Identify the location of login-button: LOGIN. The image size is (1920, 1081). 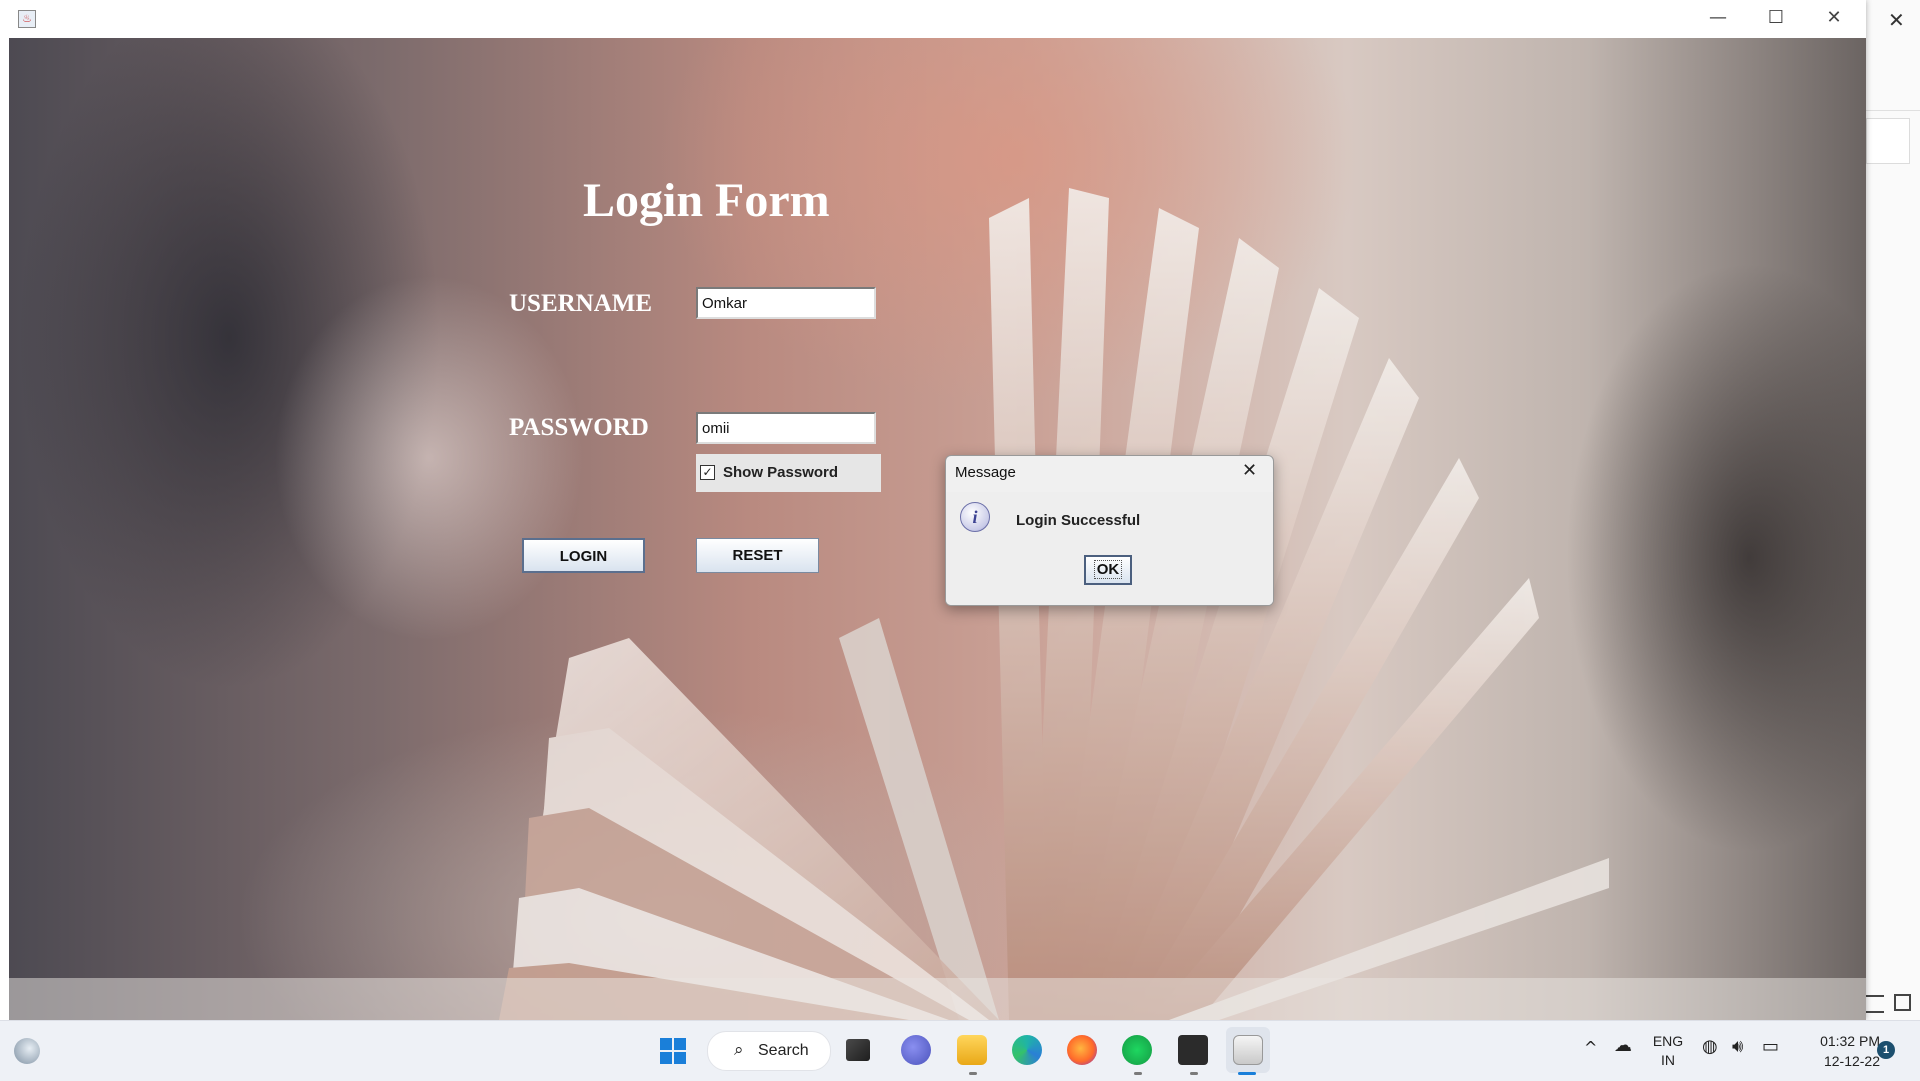
(583, 555).